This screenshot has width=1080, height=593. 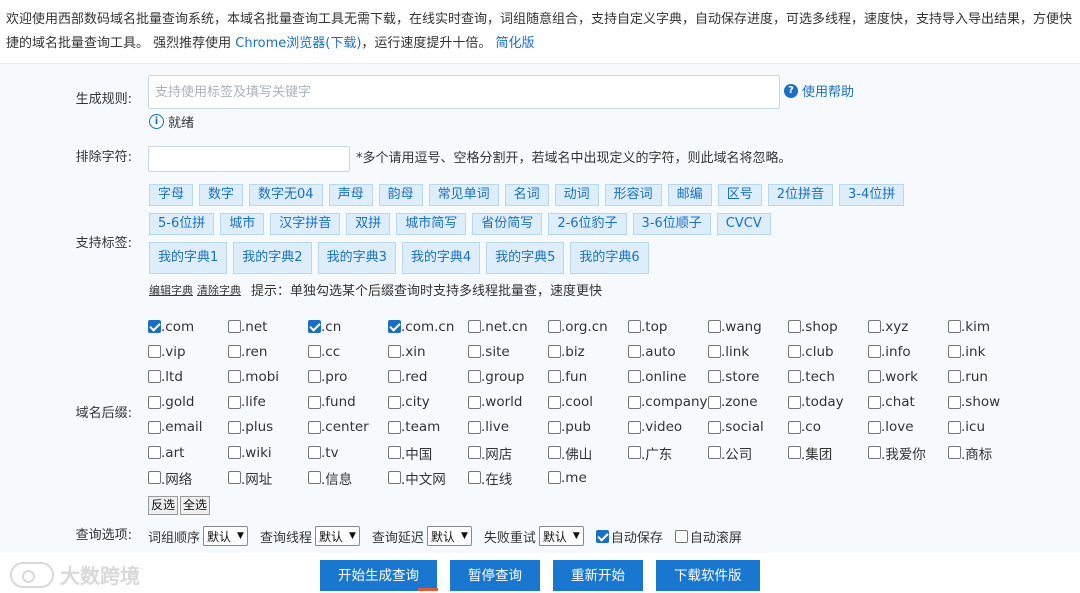 What do you see at coordinates (348, 427) in the screenshot?
I see `suffix-option: .center` at bounding box center [348, 427].